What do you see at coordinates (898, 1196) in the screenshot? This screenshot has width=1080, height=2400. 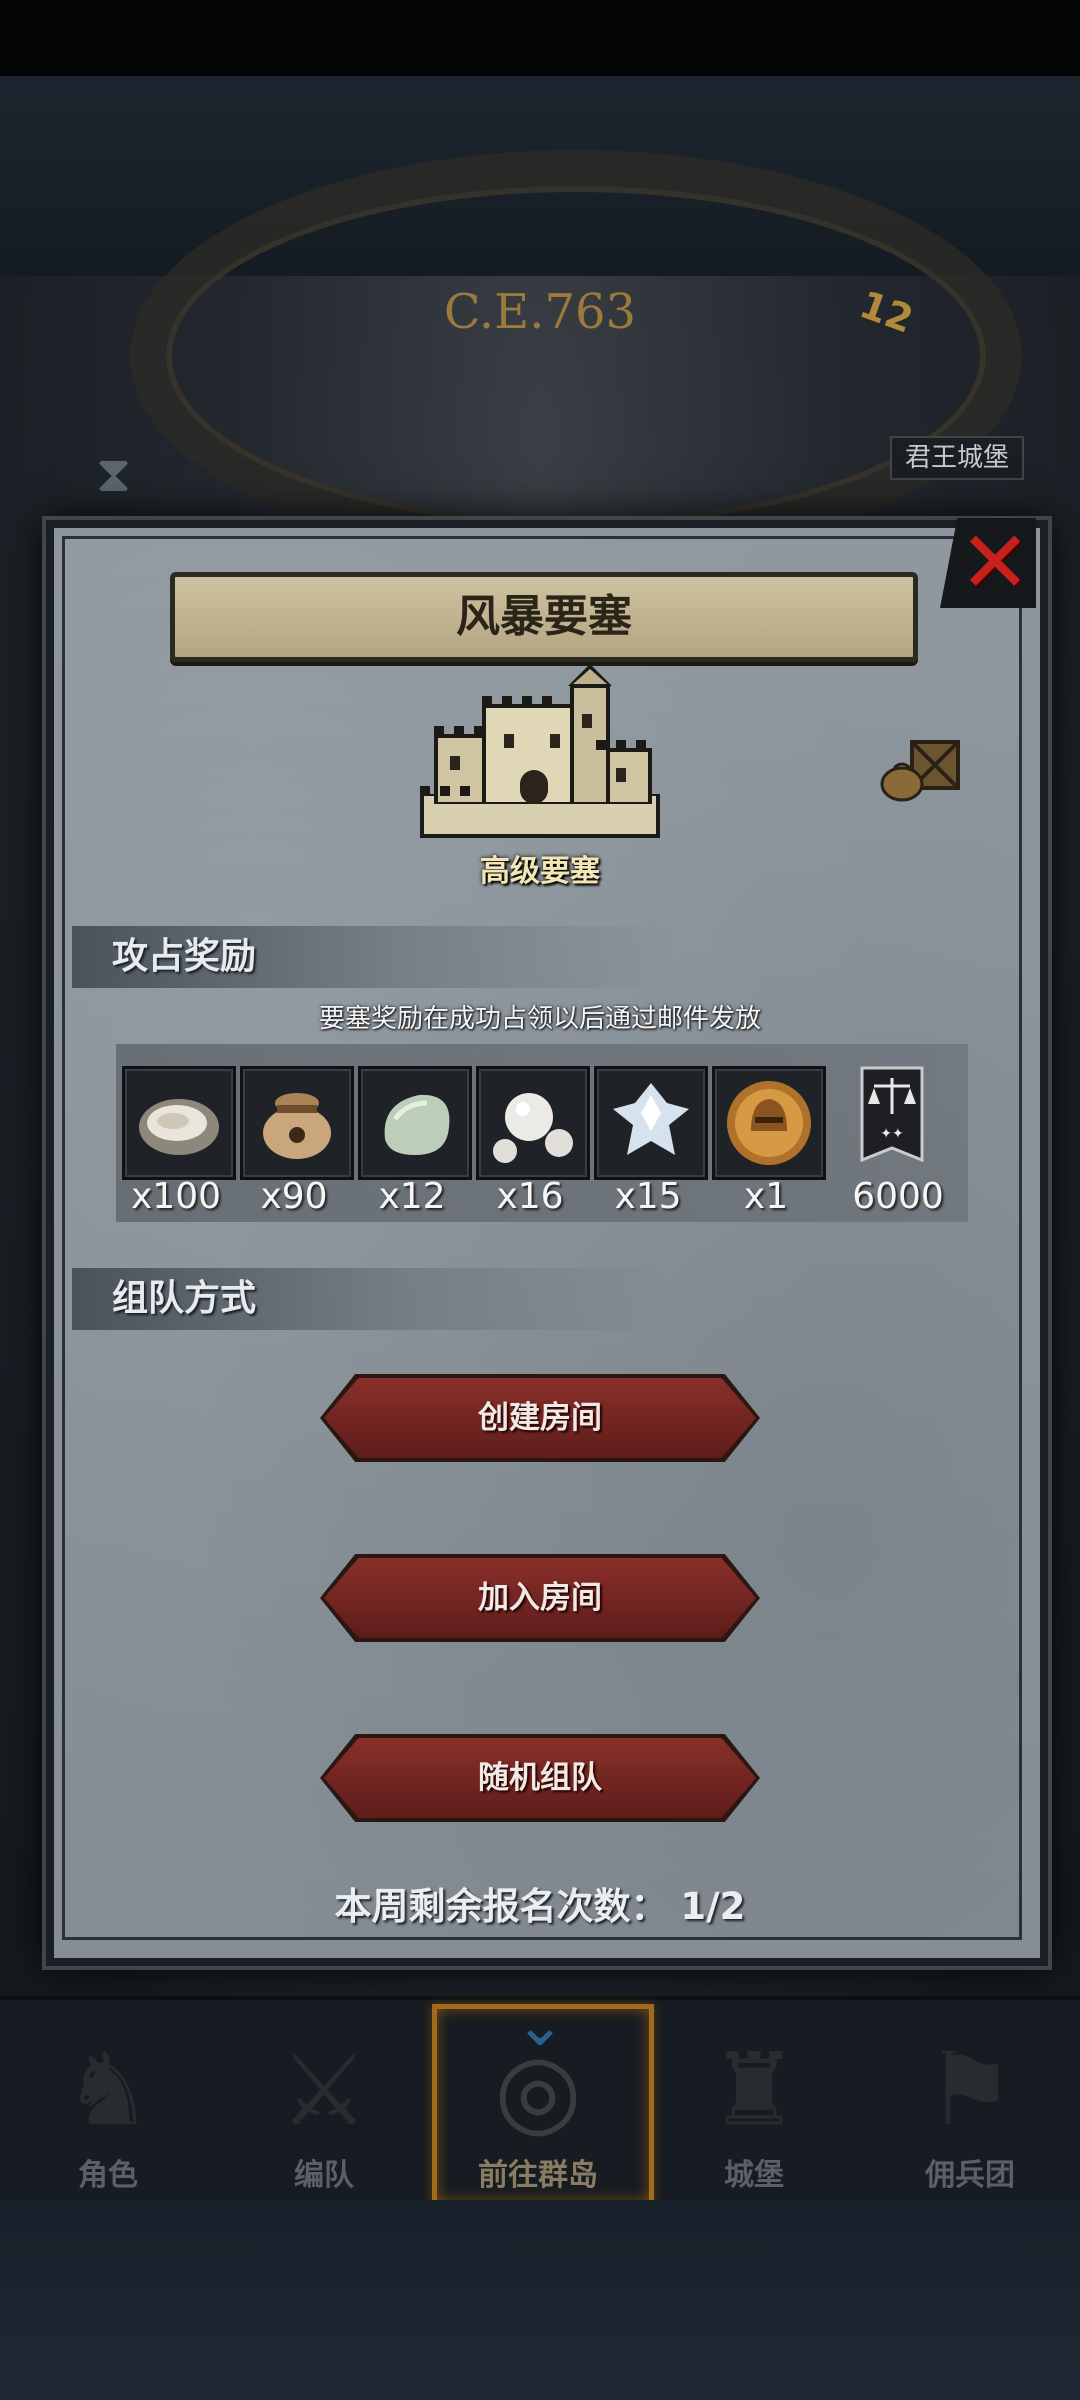 I see `reward-count: 6000` at bounding box center [898, 1196].